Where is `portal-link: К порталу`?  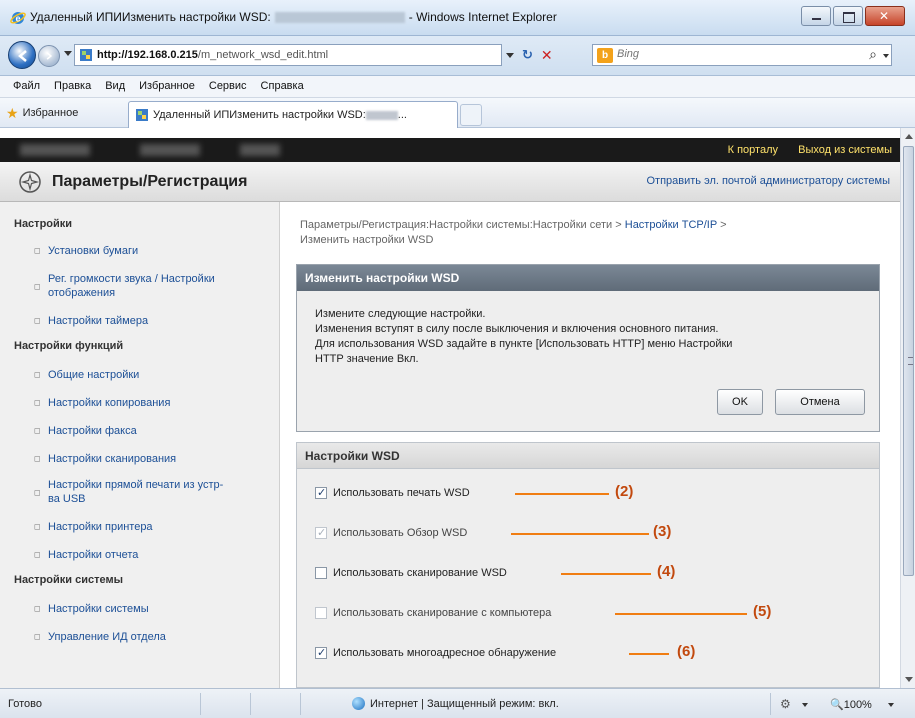
portal-link: К порталу is located at coordinates (753, 150).